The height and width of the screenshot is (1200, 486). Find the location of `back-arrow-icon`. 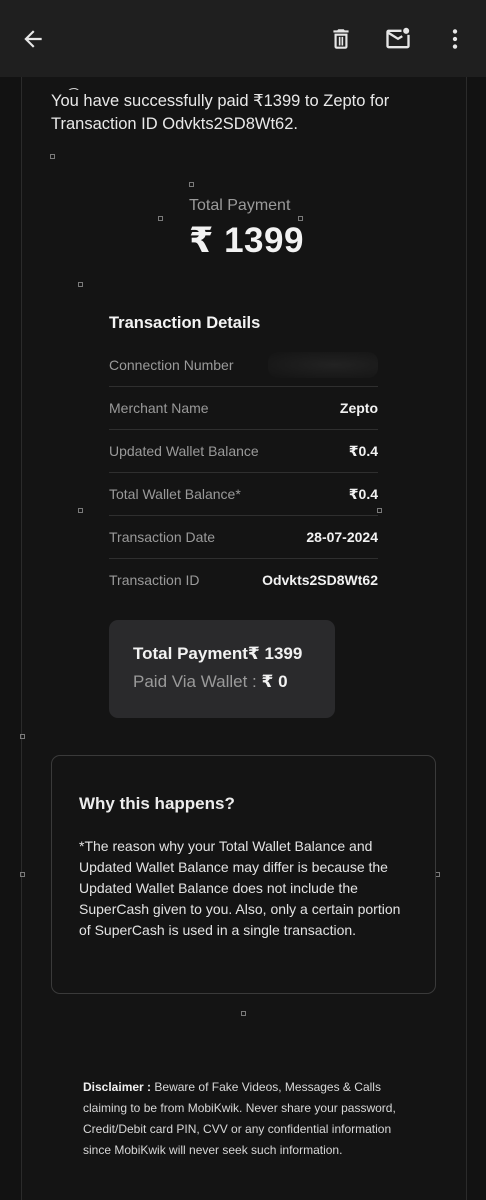

back-arrow-icon is located at coordinates (33, 39).